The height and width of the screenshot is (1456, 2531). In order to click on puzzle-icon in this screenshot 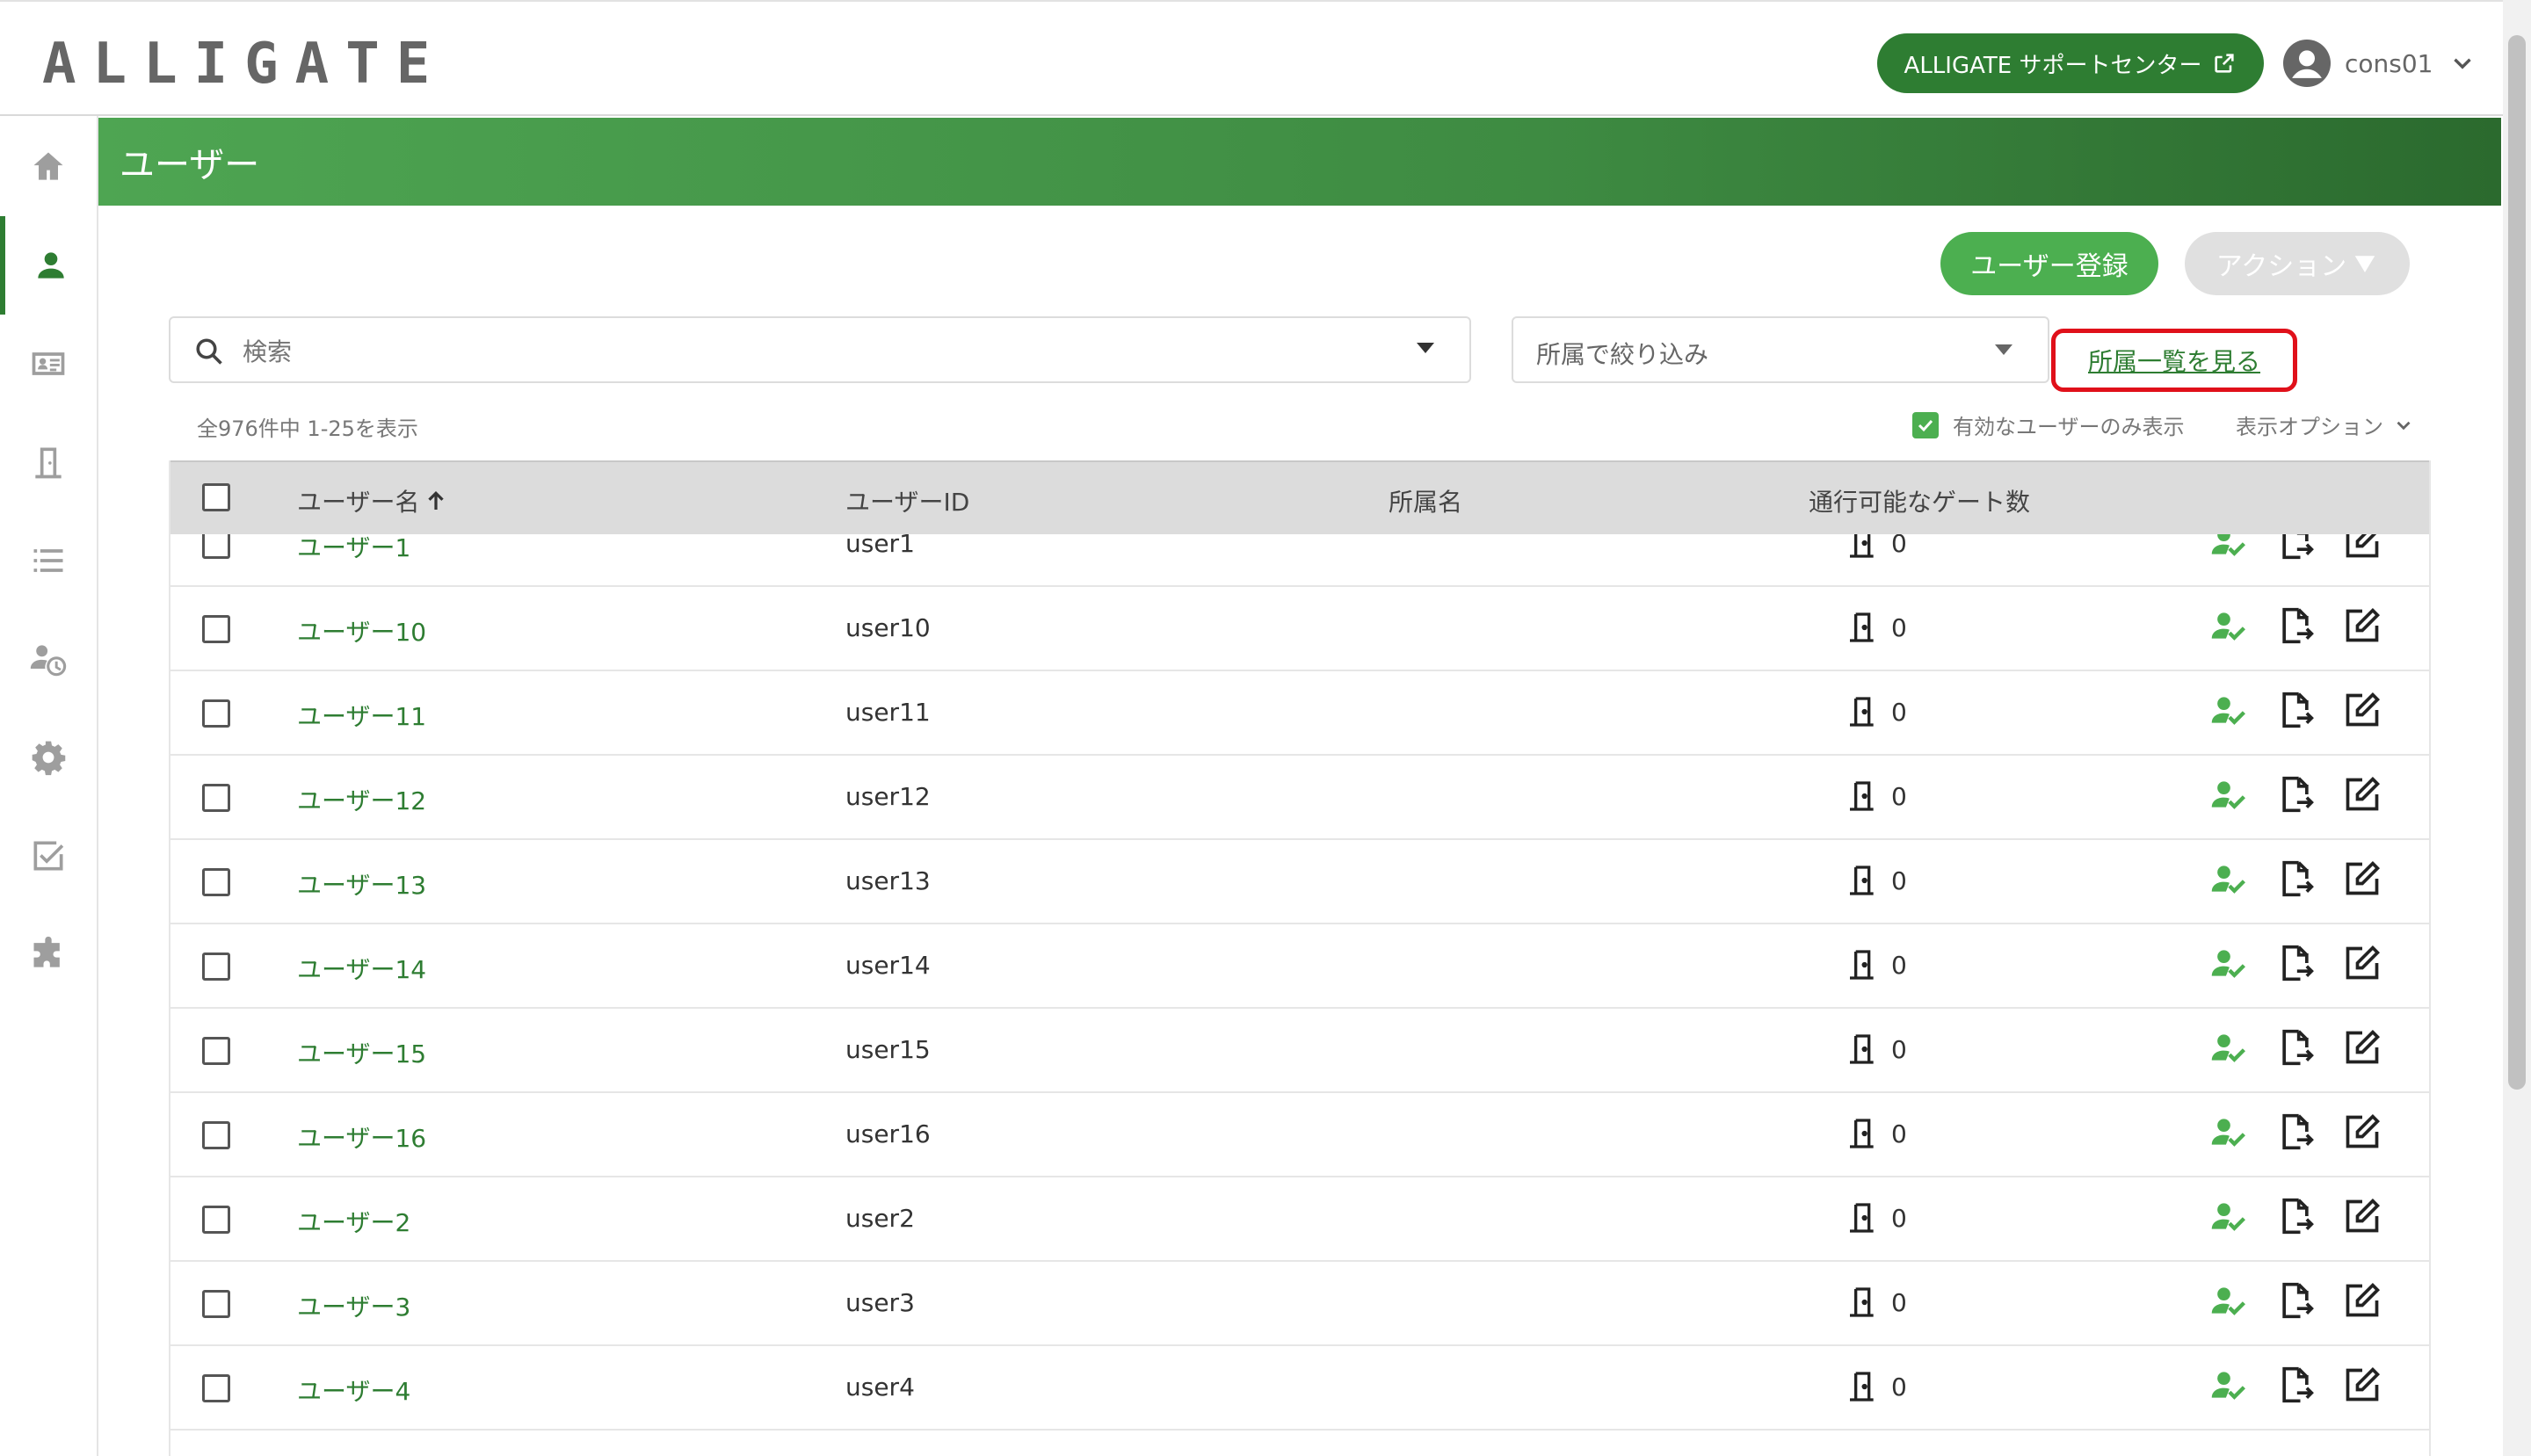, I will do `click(47, 951)`.